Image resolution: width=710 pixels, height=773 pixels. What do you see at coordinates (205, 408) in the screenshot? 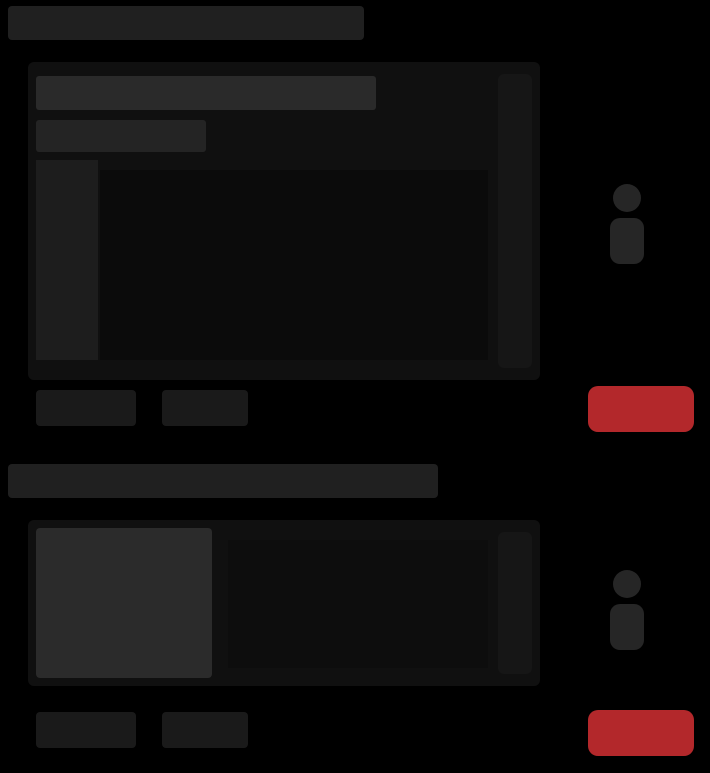
I see `footer-button-1b` at bounding box center [205, 408].